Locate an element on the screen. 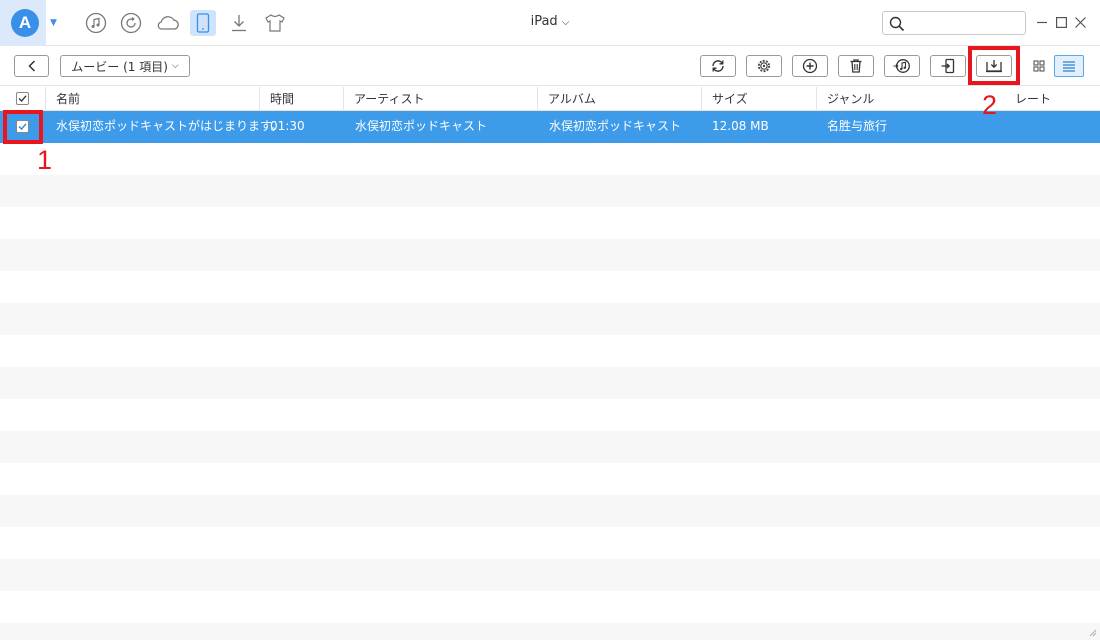 Image resolution: width=1100 pixels, height=640 pixels. minimize-icon is located at coordinates (1042, 22).